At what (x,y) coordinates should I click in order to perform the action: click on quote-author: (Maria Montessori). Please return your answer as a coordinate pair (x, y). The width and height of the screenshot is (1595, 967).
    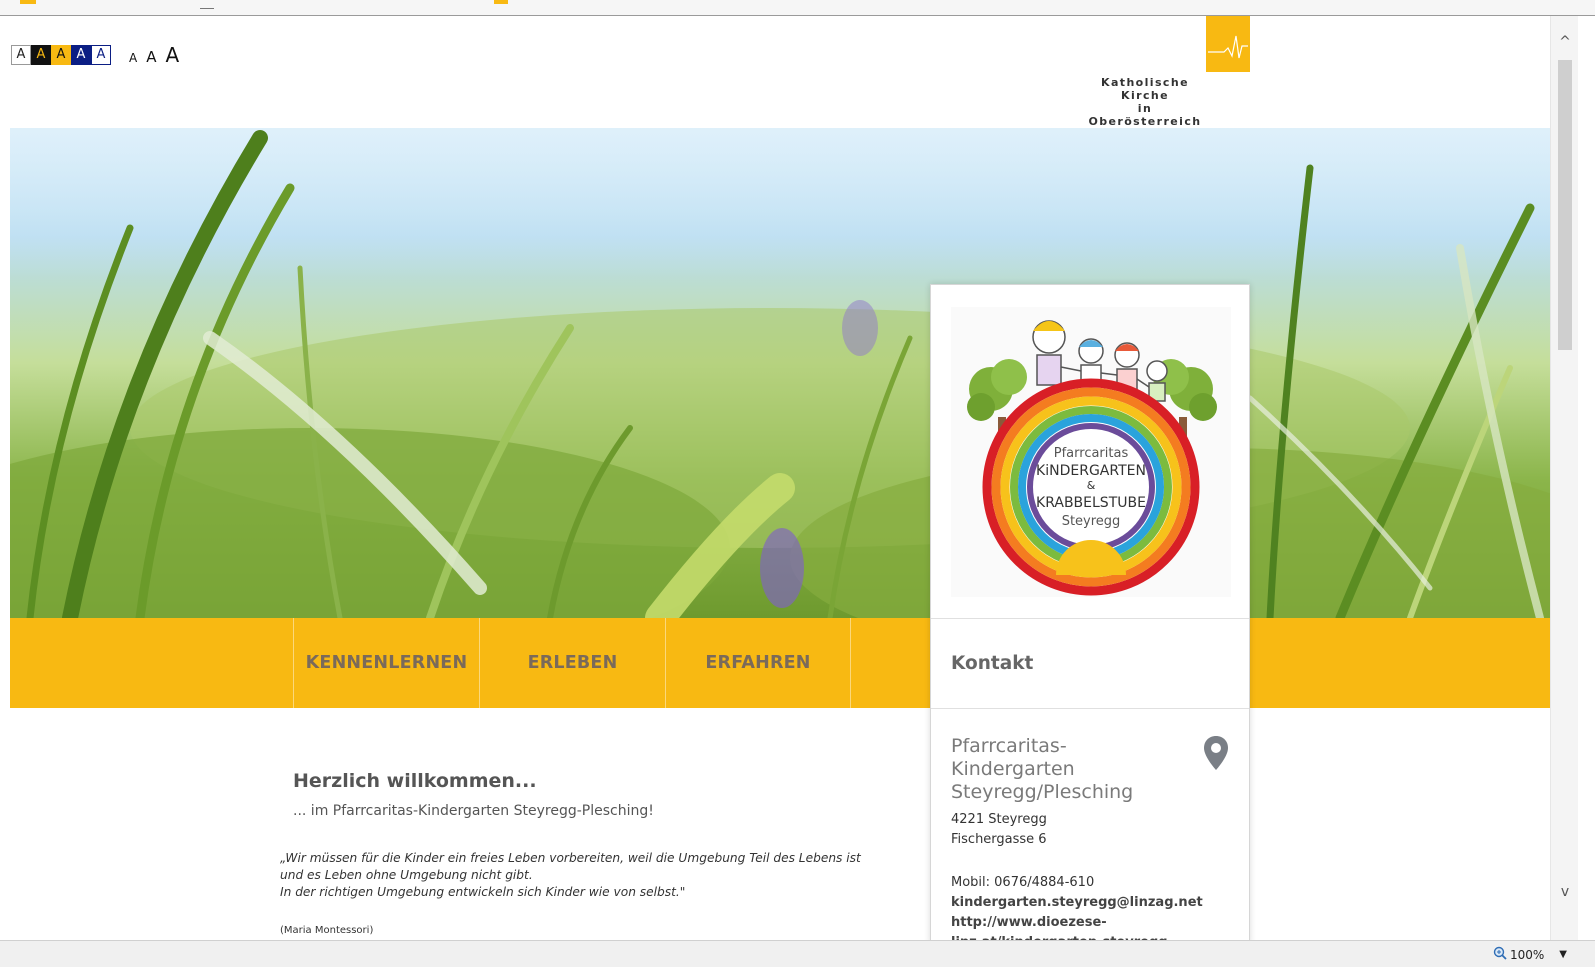
    Looking at the image, I should click on (327, 930).